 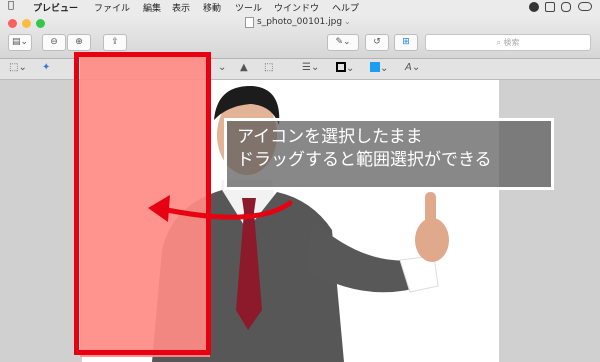 I want to click on window-title: s_photo_00101.jpg, so click(x=300, y=22).